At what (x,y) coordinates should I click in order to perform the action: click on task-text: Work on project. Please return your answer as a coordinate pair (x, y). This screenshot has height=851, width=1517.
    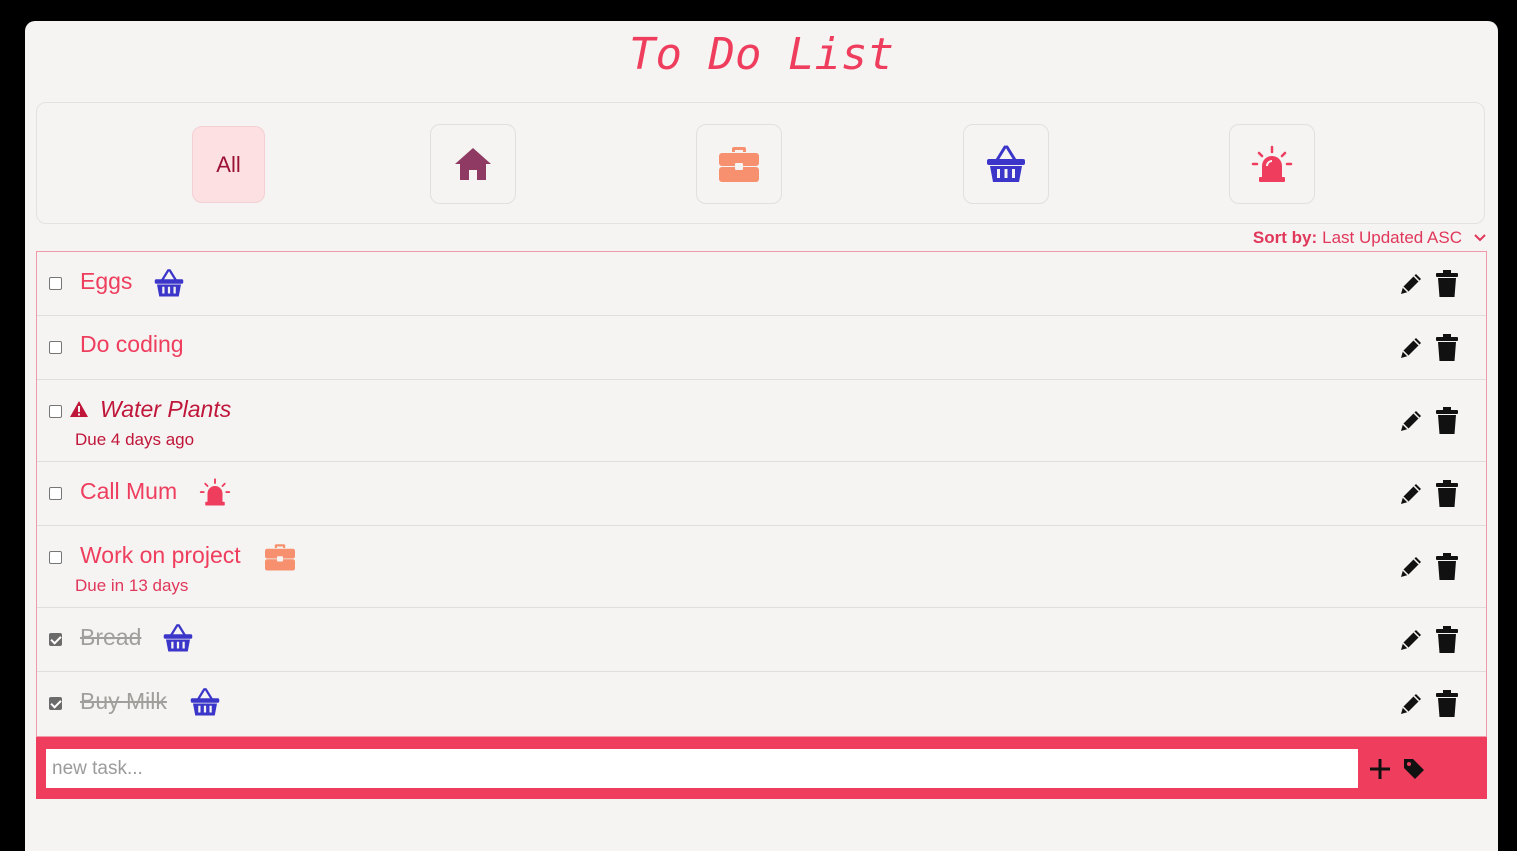
    Looking at the image, I should click on (160, 555).